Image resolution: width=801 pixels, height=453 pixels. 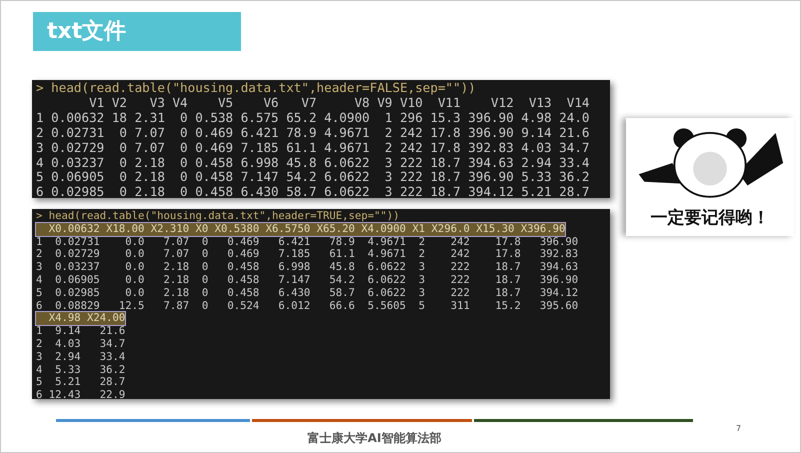 What do you see at coordinates (308, 267) in the screenshot?
I see `console-line: 3 0.03237 0.0 2.18 0 0.458 6.998 45.8 6.0622 3 222 18.7 394.63` at bounding box center [308, 267].